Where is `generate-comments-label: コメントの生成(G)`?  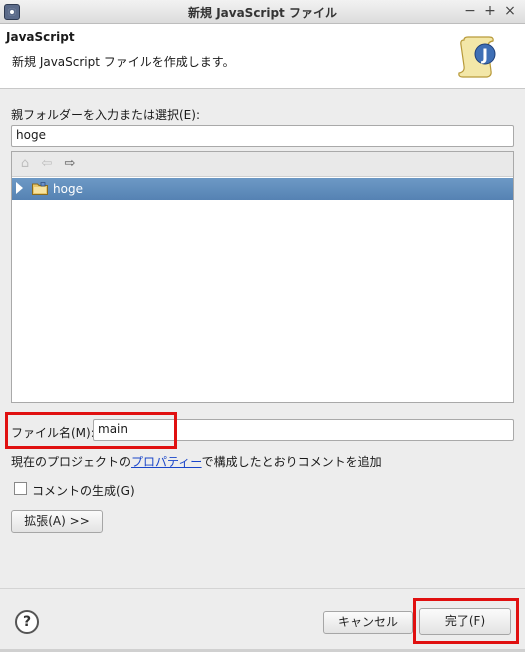 generate-comments-label: コメントの生成(G) is located at coordinates (83, 490).